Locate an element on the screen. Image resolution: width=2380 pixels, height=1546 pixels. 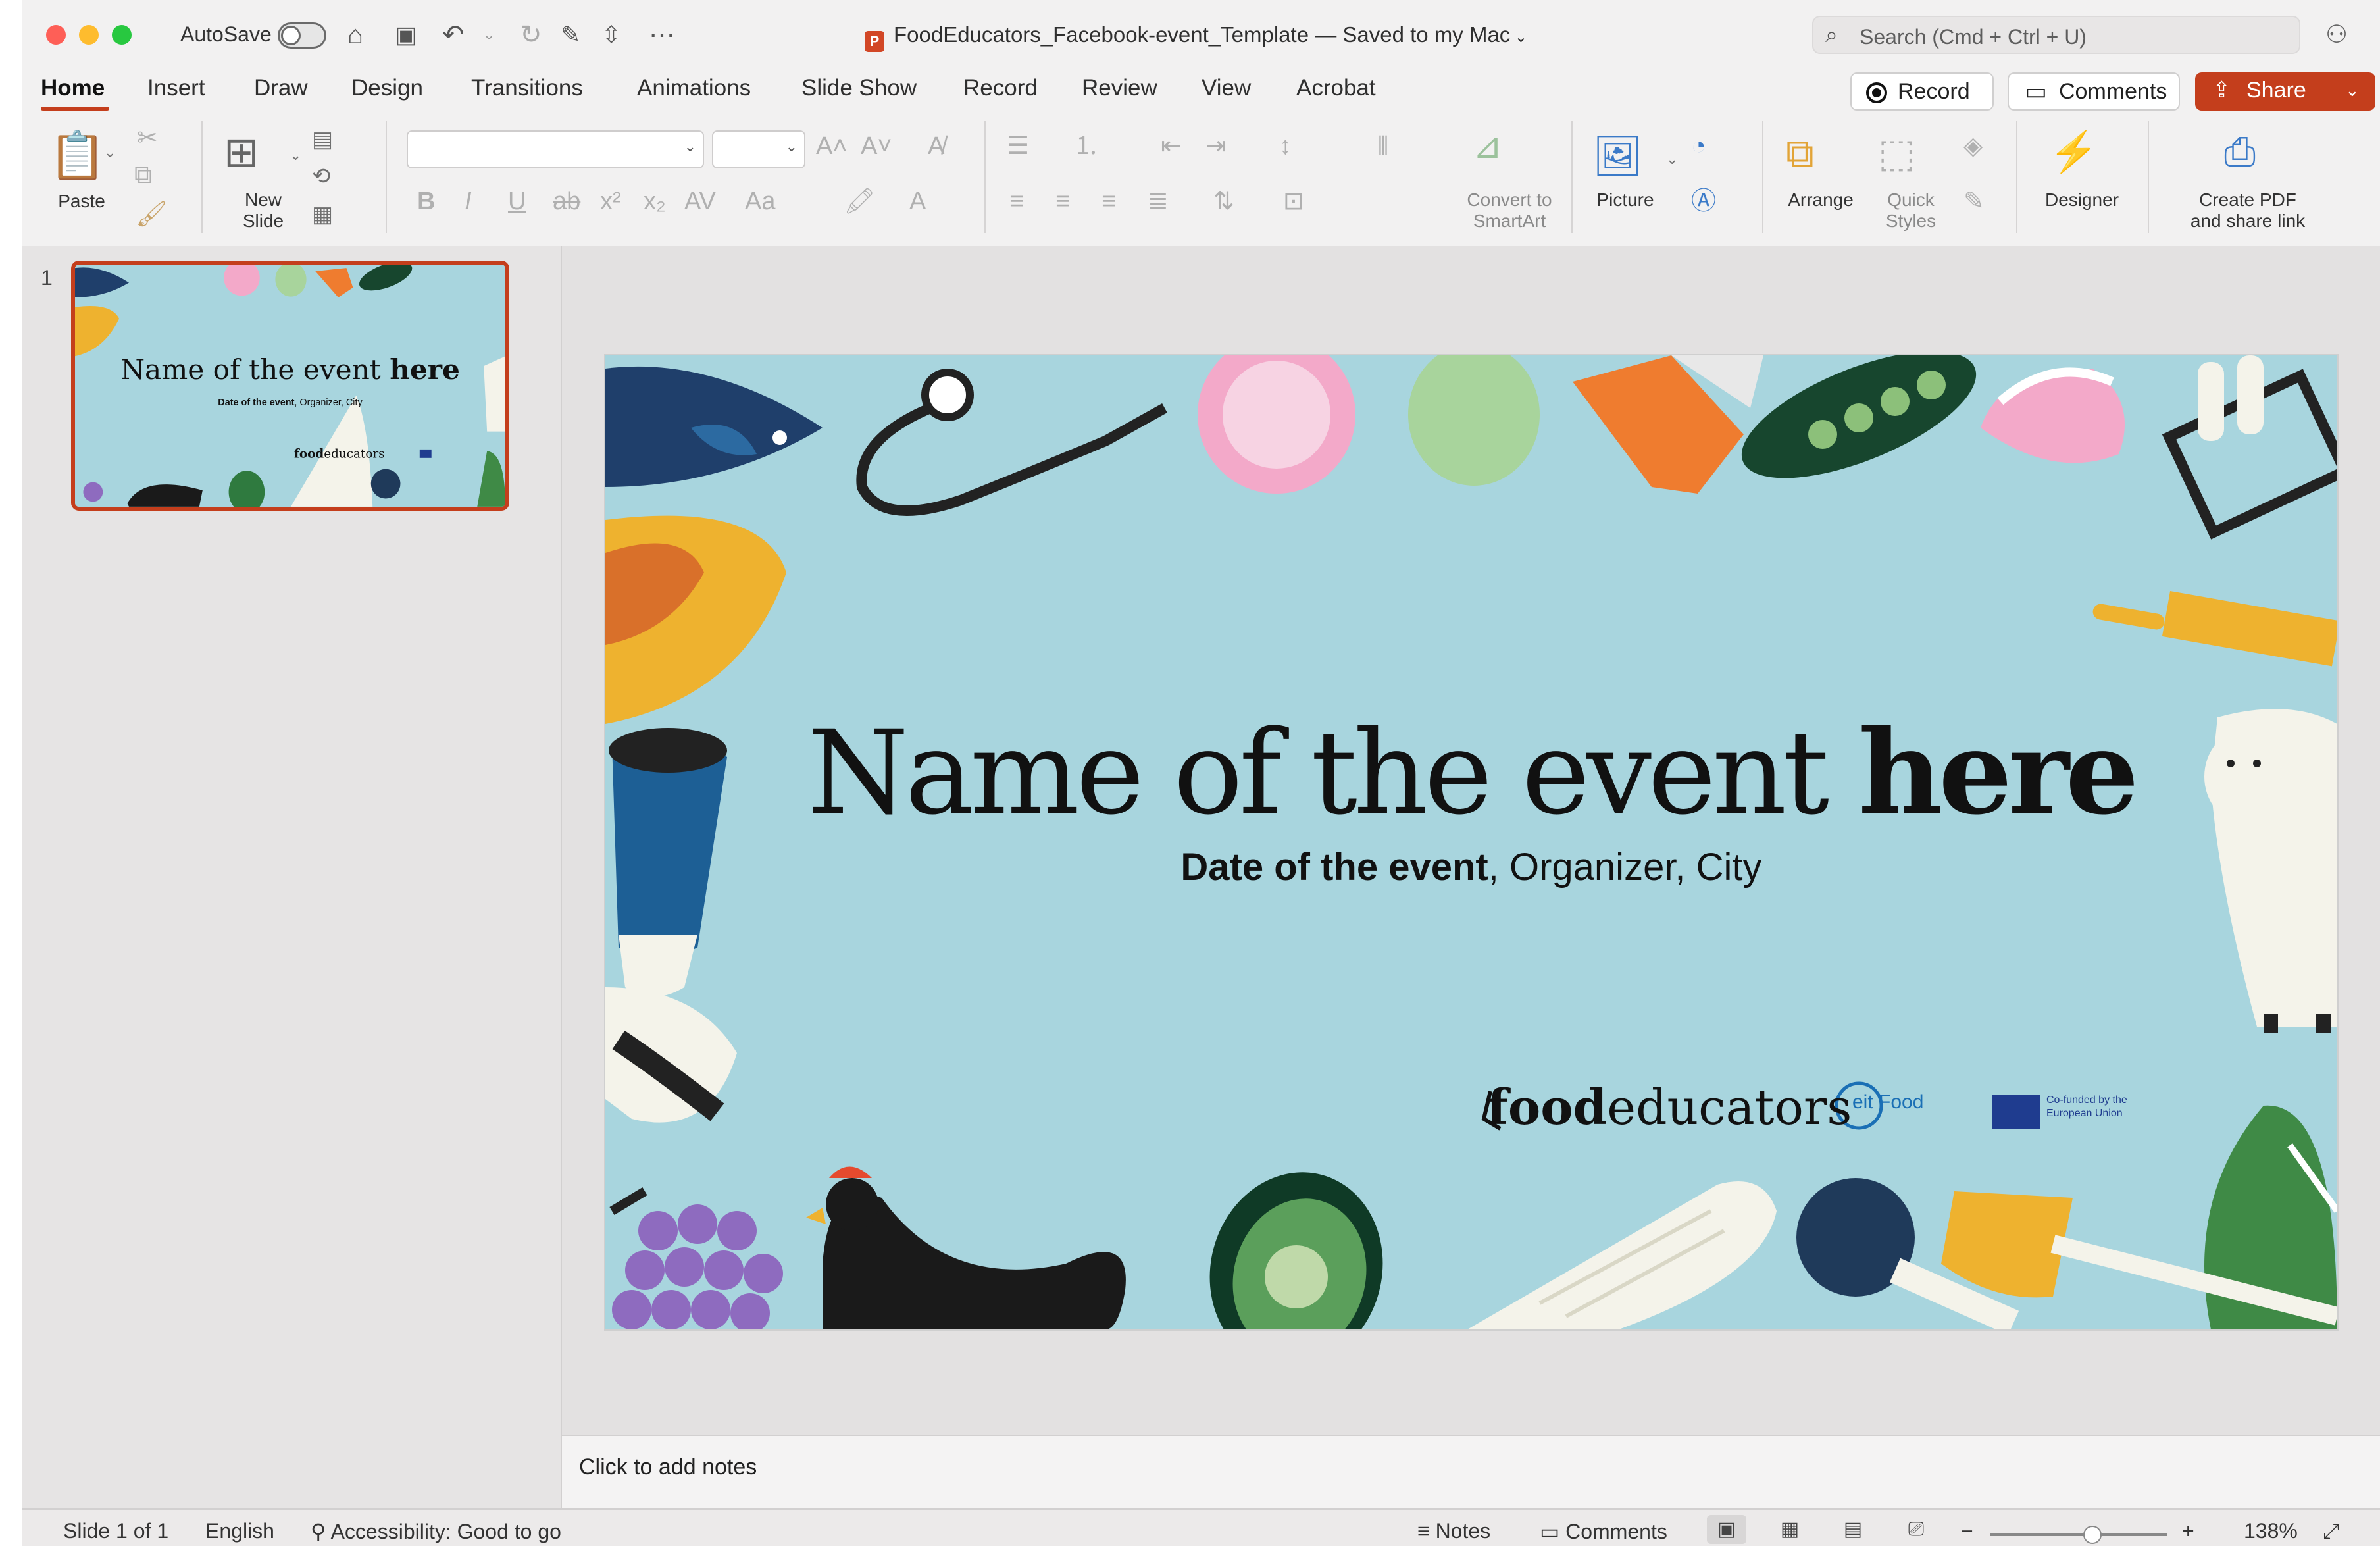
format-painter-icon: 🖌 is located at coordinates (151, 215).